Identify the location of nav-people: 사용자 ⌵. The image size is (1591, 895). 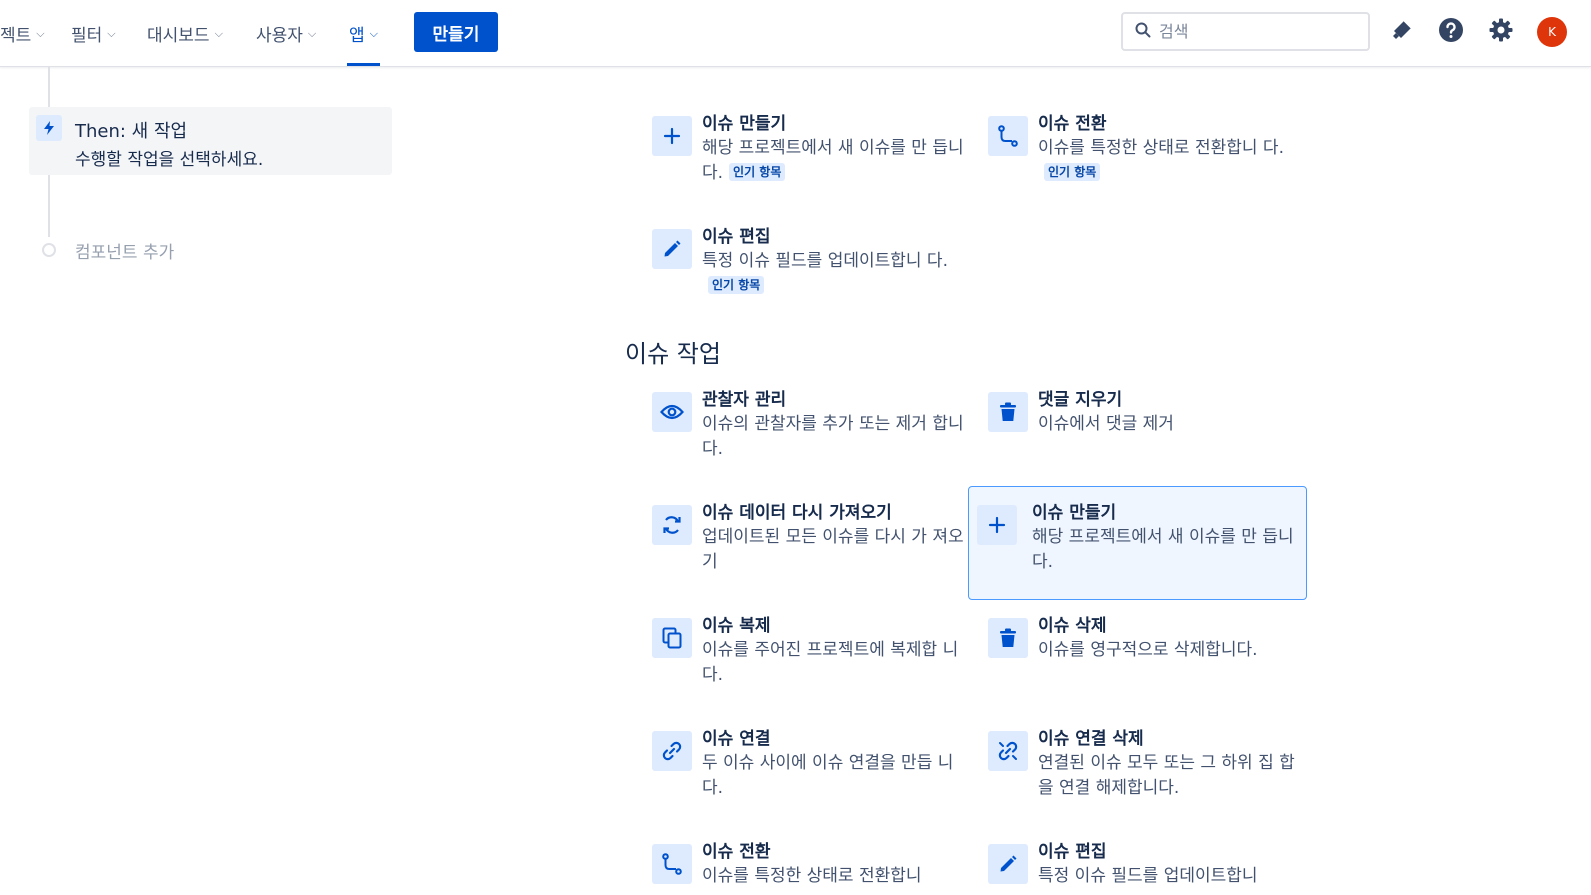
(286, 33).